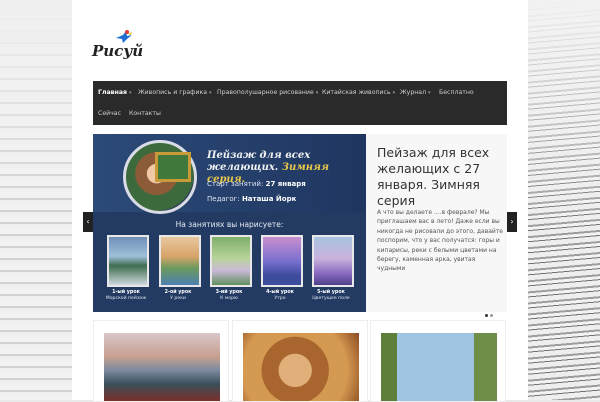  I want to click on slider-prev-button: ‹, so click(88, 222).